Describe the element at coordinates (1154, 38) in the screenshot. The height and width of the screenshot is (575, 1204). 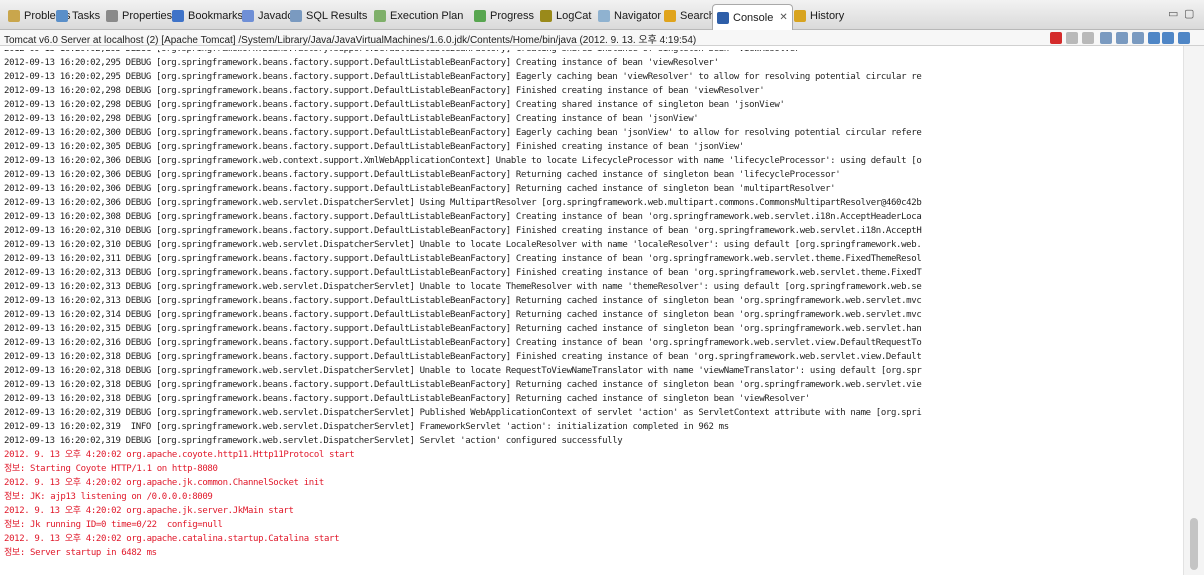
I see `pin-console-icon` at that location.